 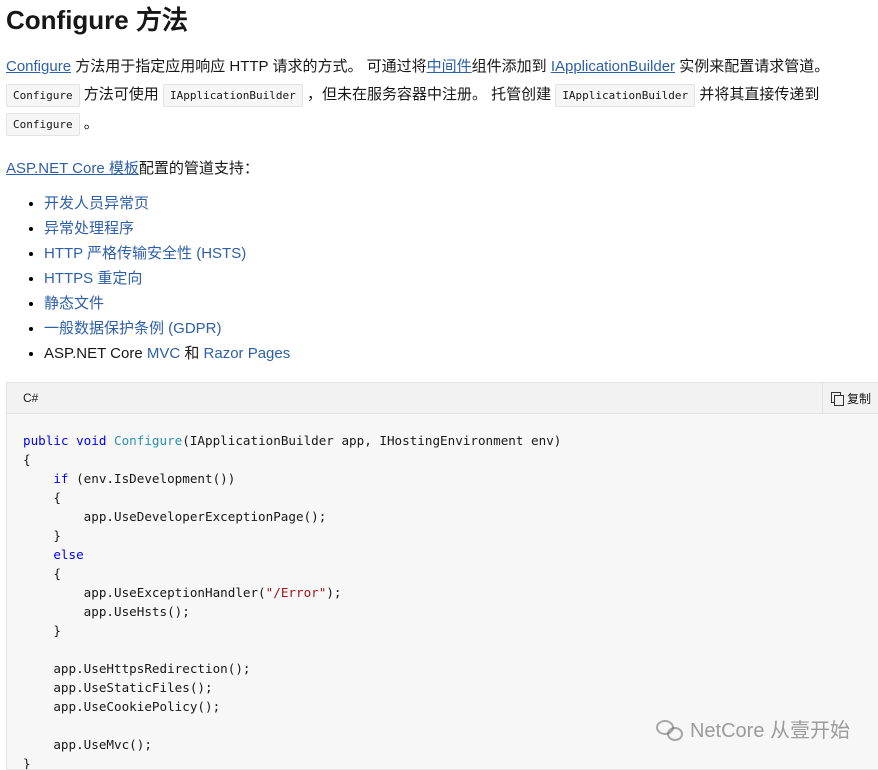 What do you see at coordinates (442, 398) in the screenshot?
I see `code-header: C# 复制` at bounding box center [442, 398].